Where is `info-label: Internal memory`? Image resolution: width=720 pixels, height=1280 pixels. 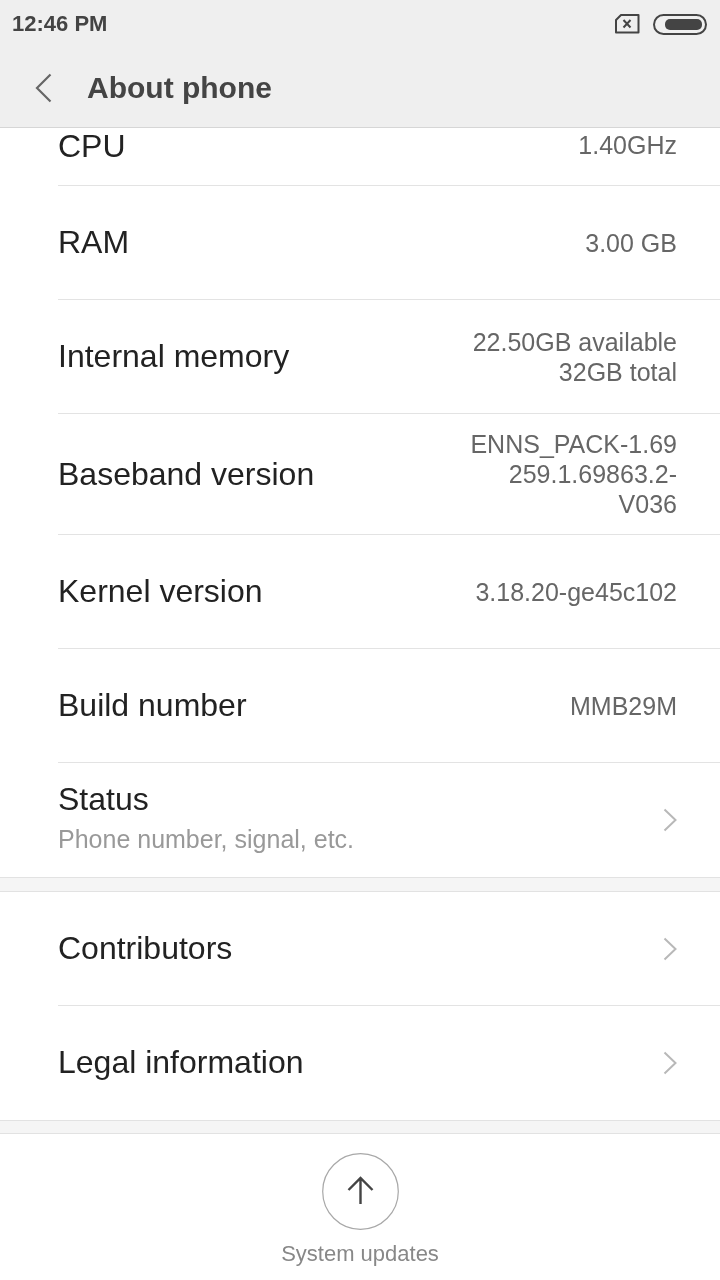 info-label: Internal memory is located at coordinates (174, 356).